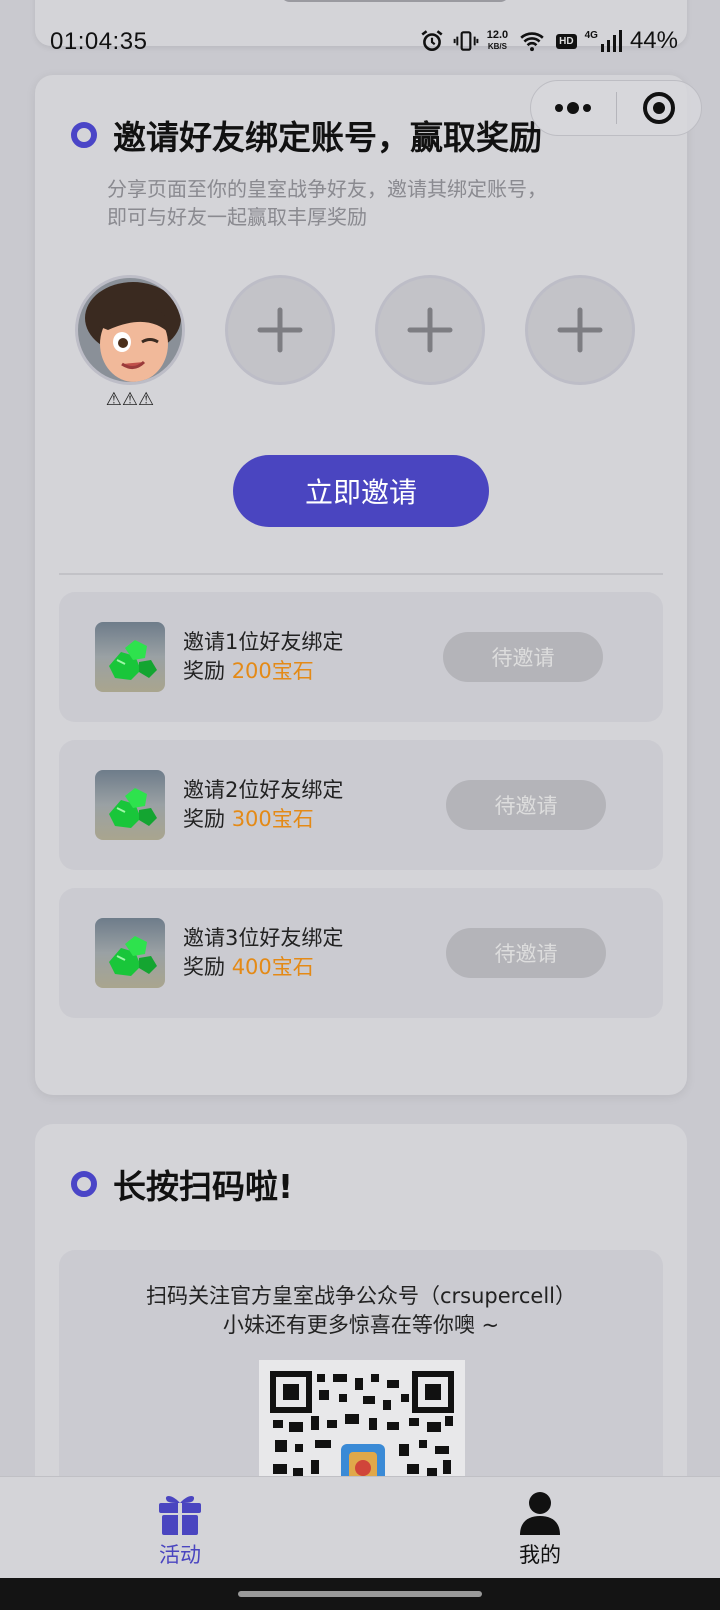 This screenshot has height=1610, width=720. What do you see at coordinates (361, 657) in the screenshot?
I see `reward-item: 邀请1位好友绑定 奖励 200宝石 待邀请` at bounding box center [361, 657].